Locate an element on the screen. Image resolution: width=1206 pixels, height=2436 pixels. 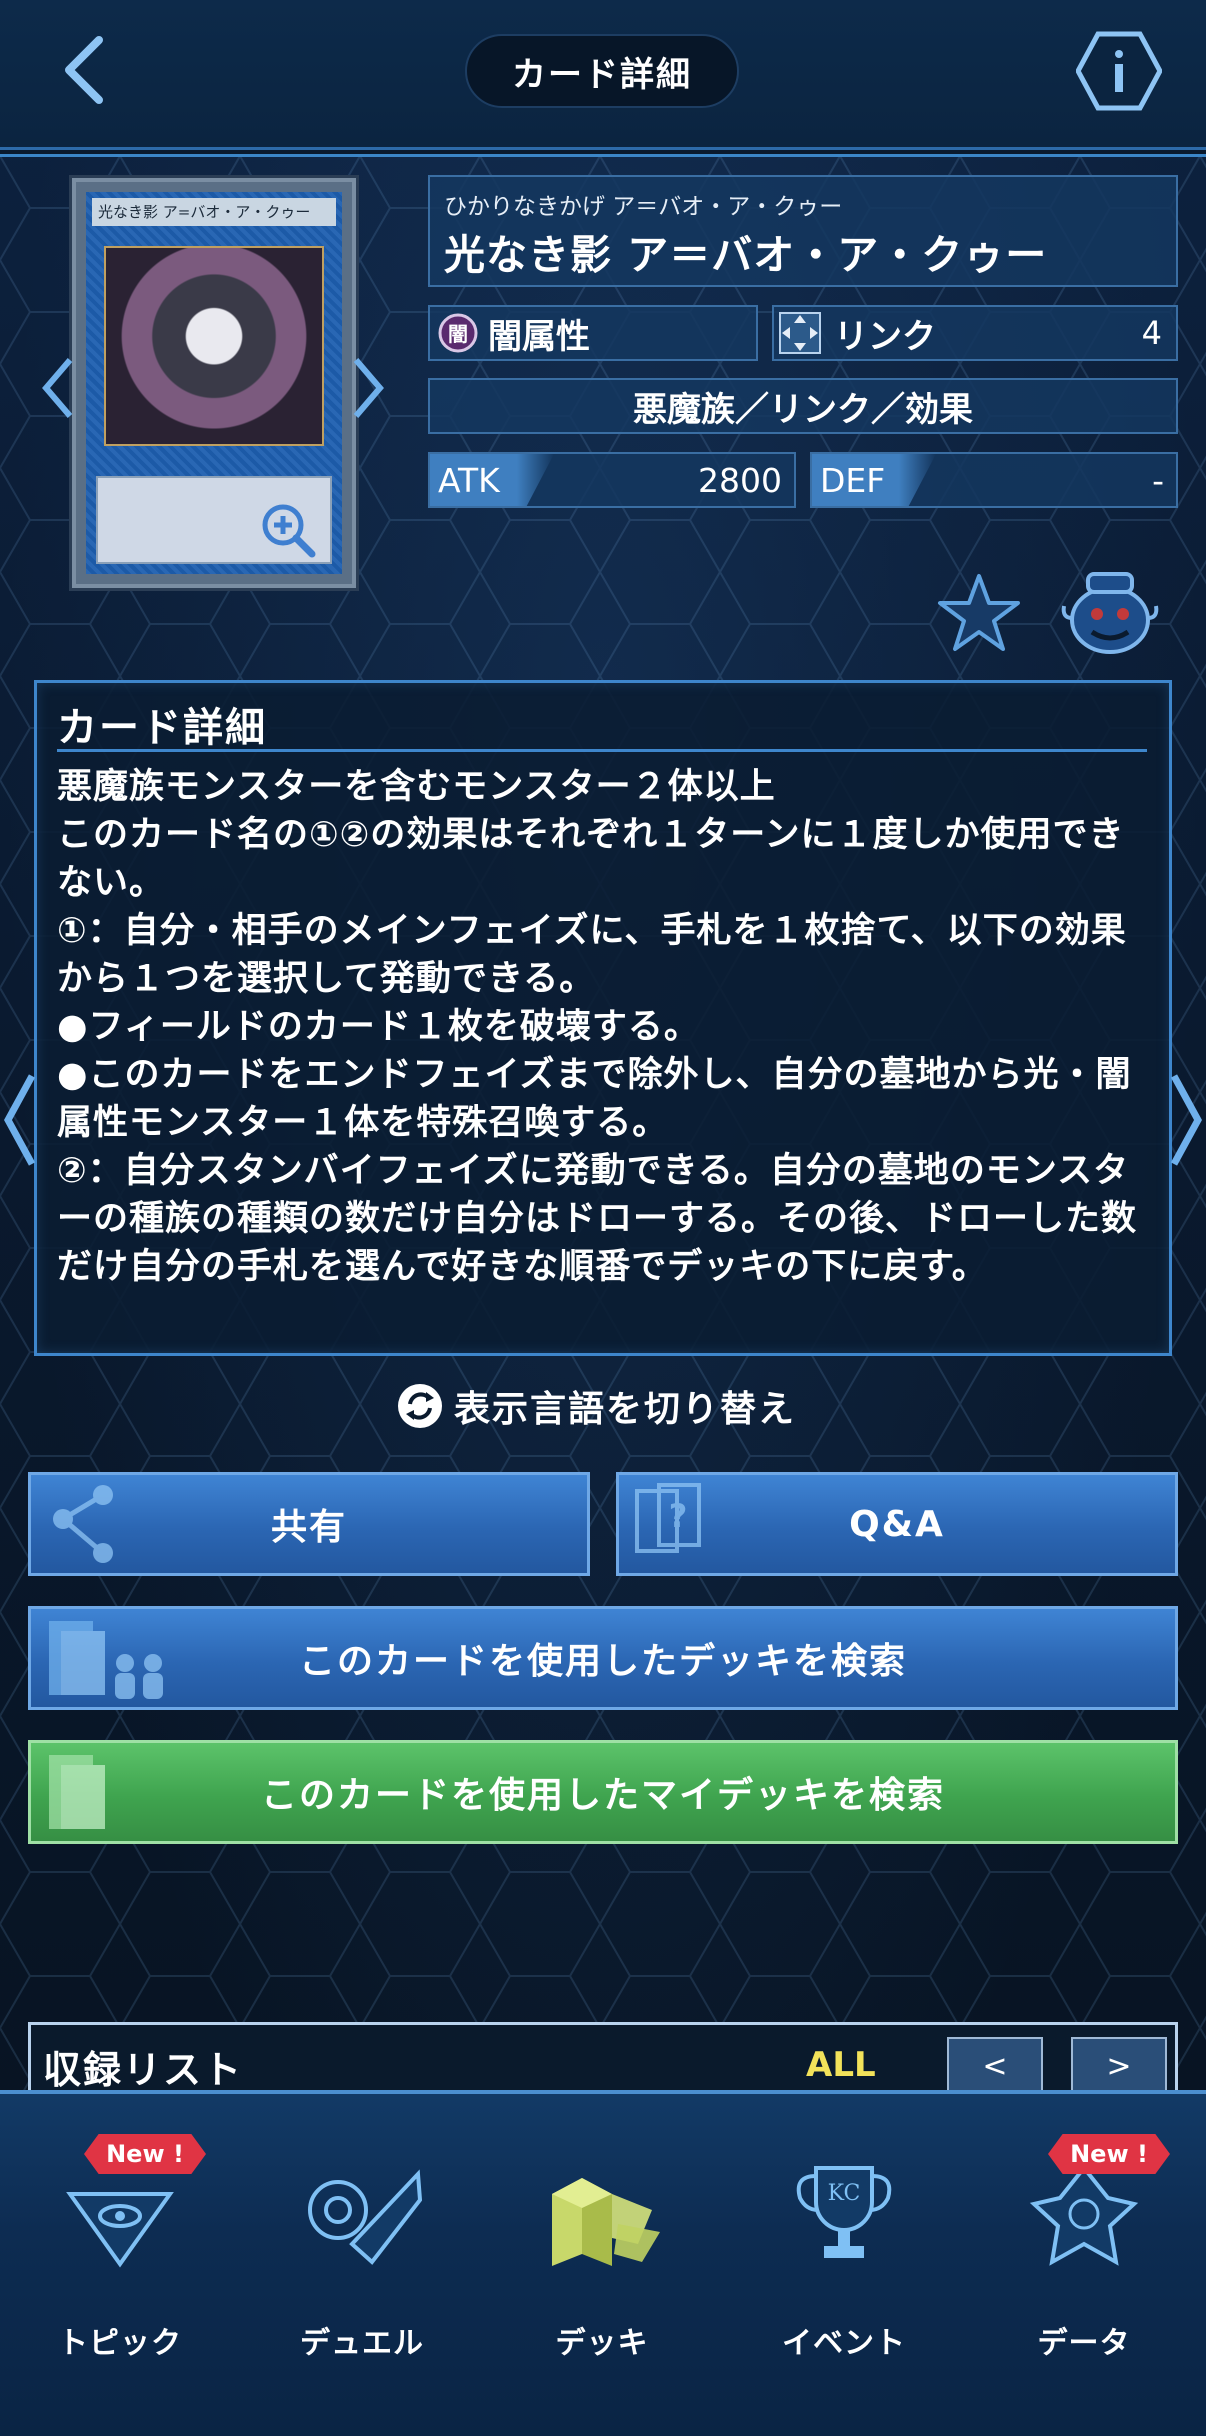
card-image: 光なき影 ア=バオ・ア・クゥー is located at coordinates (214, 383).